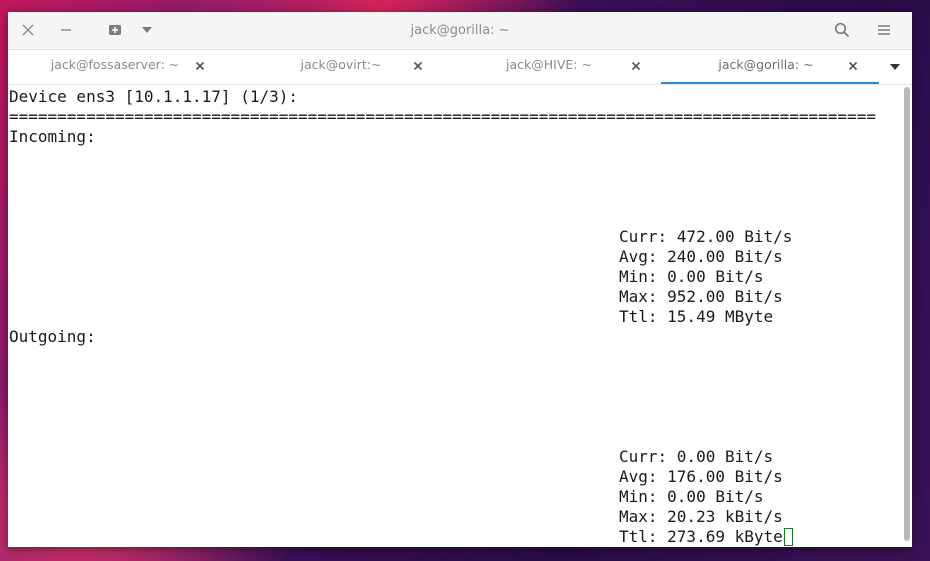 This screenshot has width=930, height=561. What do you see at coordinates (788, 537) in the screenshot?
I see `terminal-cursor` at bounding box center [788, 537].